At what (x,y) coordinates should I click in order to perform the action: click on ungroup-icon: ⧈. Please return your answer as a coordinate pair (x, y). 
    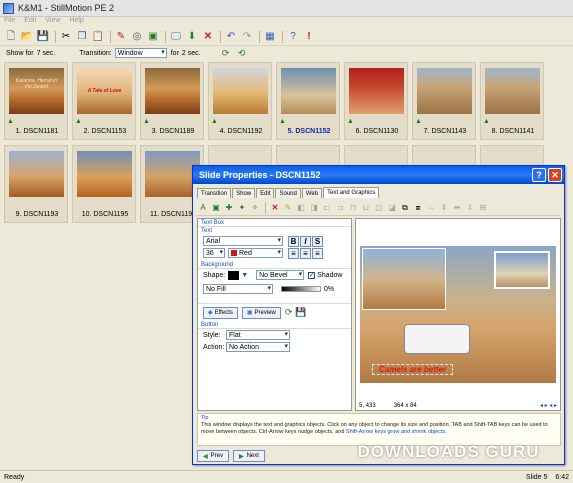
    Looking at the image, I should click on (418, 208).